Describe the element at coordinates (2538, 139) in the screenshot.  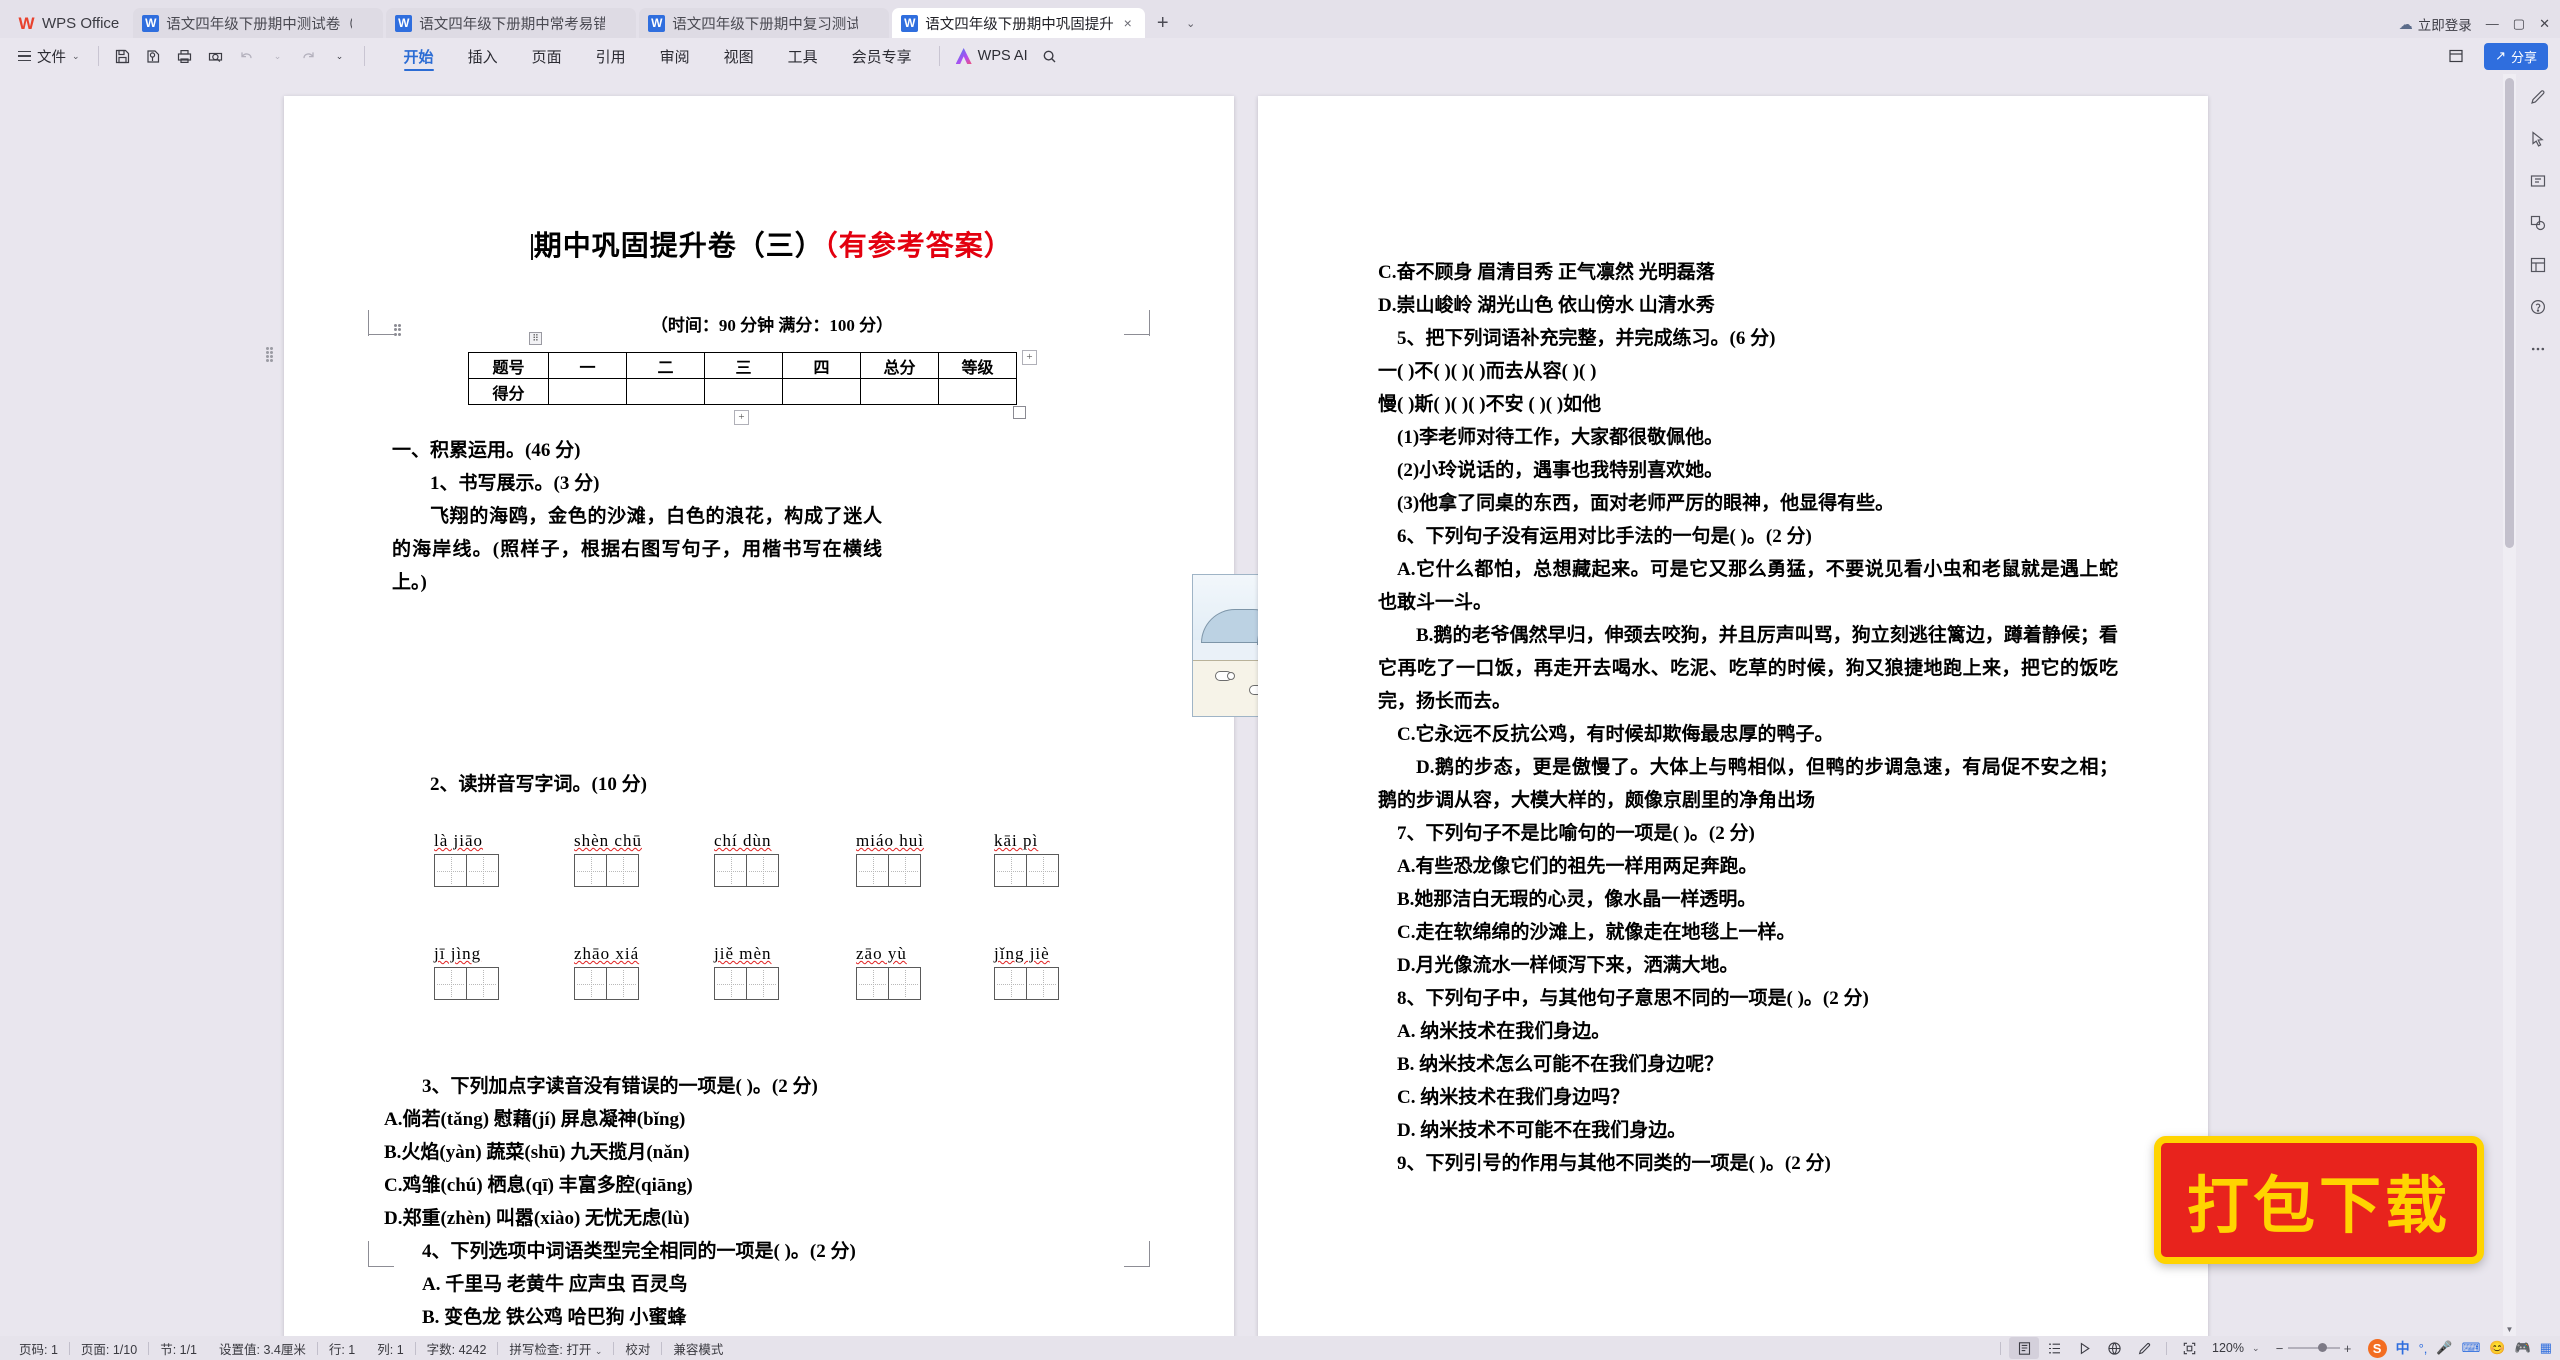
I see `cursor-select-icon` at that location.